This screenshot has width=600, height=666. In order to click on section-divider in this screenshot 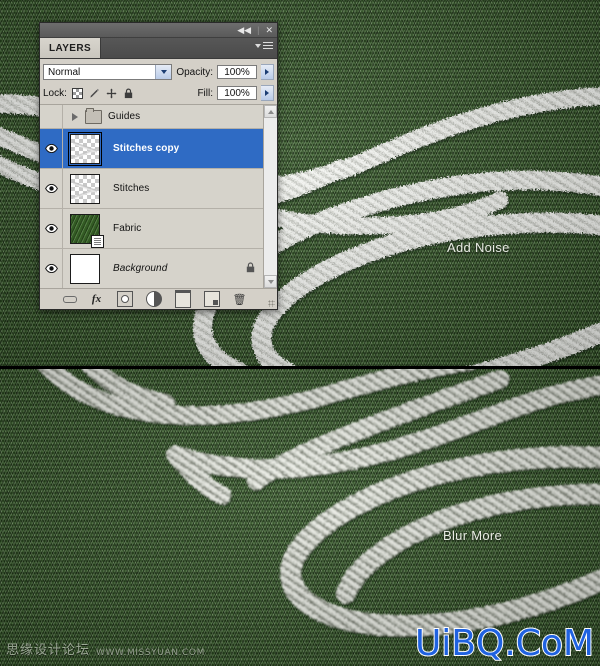, I will do `click(300, 367)`.